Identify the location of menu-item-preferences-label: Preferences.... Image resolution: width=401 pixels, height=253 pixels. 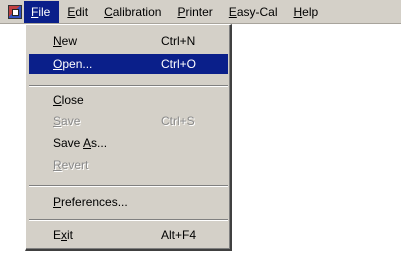
(90, 202).